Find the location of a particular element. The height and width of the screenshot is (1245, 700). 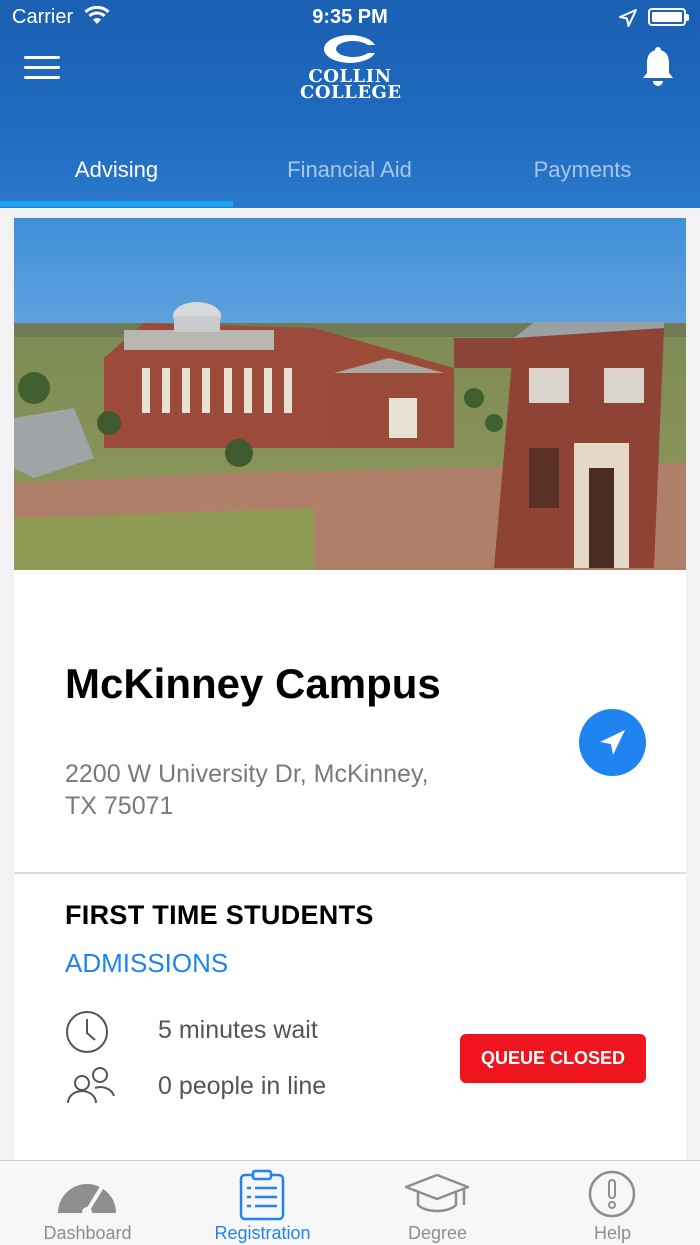

battery-icon is located at coordinates (668, 17).